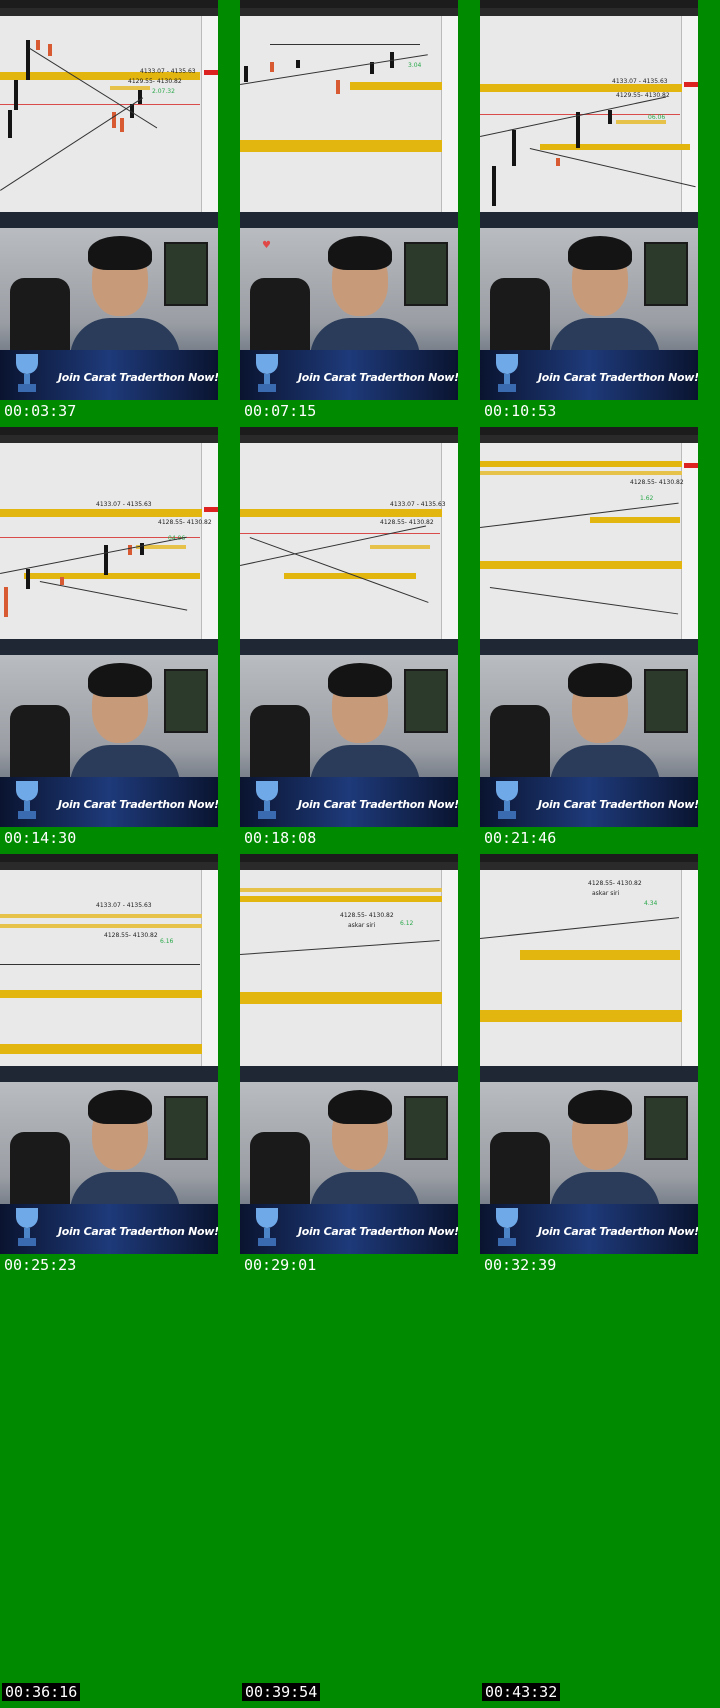  Describe the element at coordinates (211, 509) in the screenshot. I see `price-tag` at that location.